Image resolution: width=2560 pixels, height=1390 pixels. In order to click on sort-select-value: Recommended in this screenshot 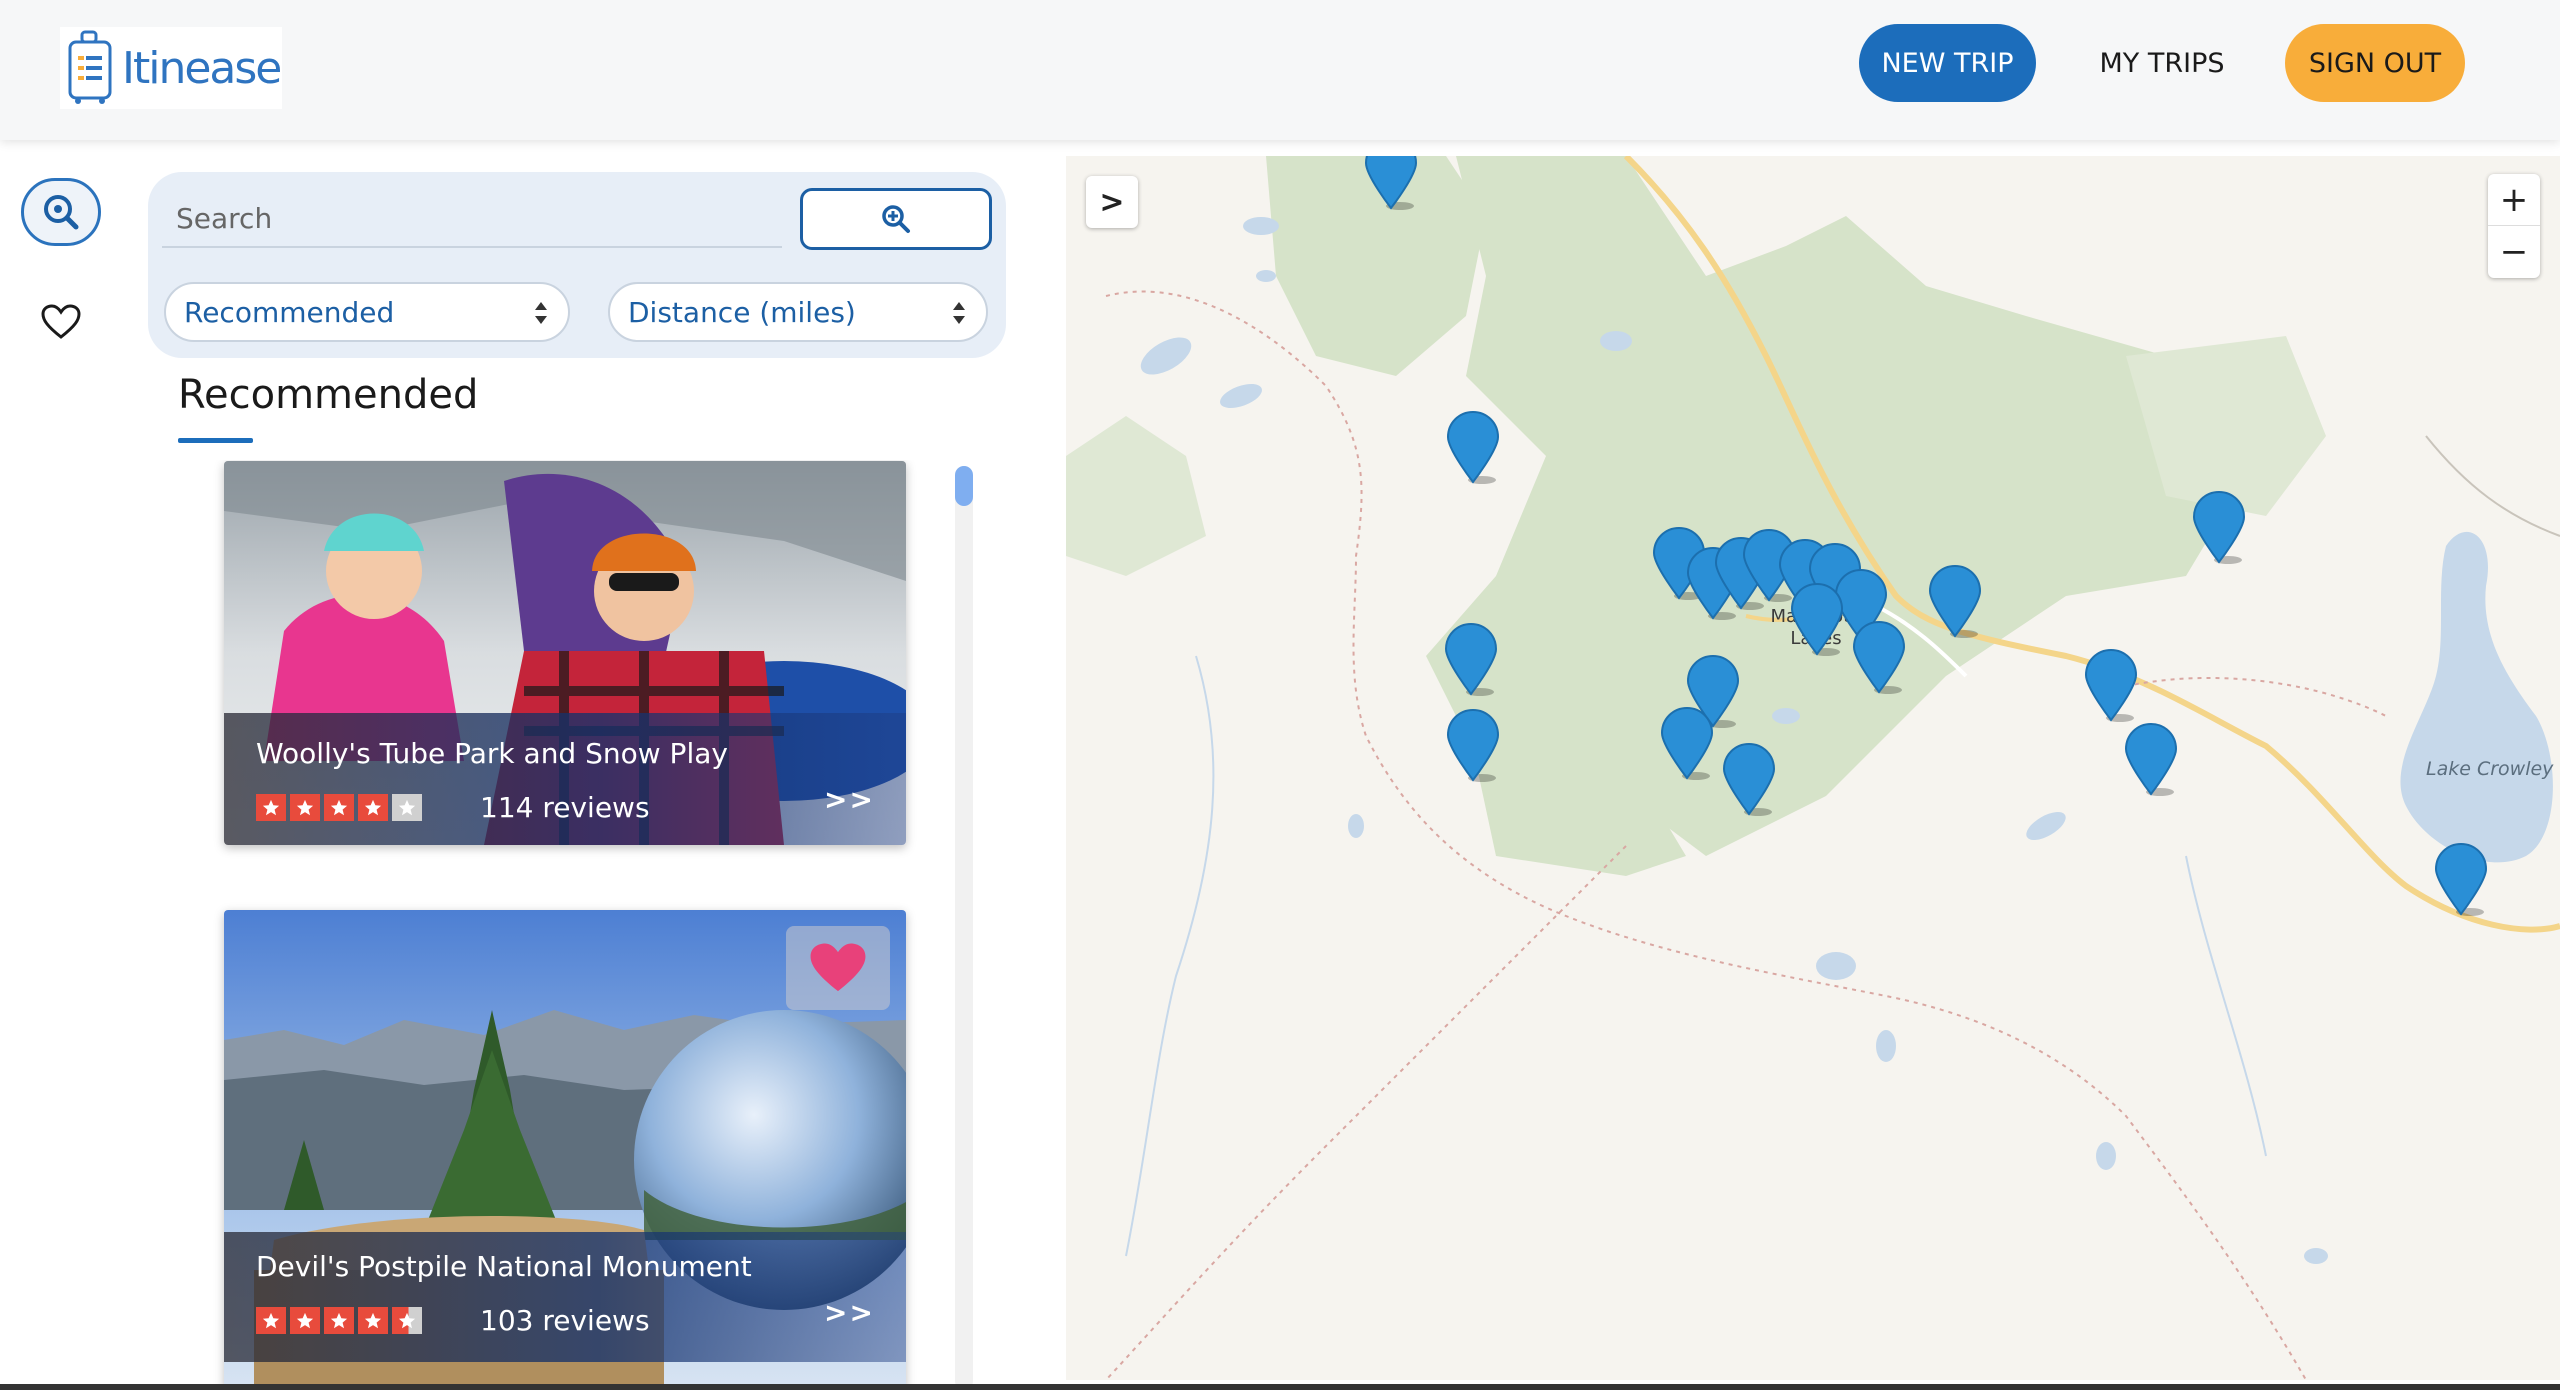, I will do `click(289, 312)`.